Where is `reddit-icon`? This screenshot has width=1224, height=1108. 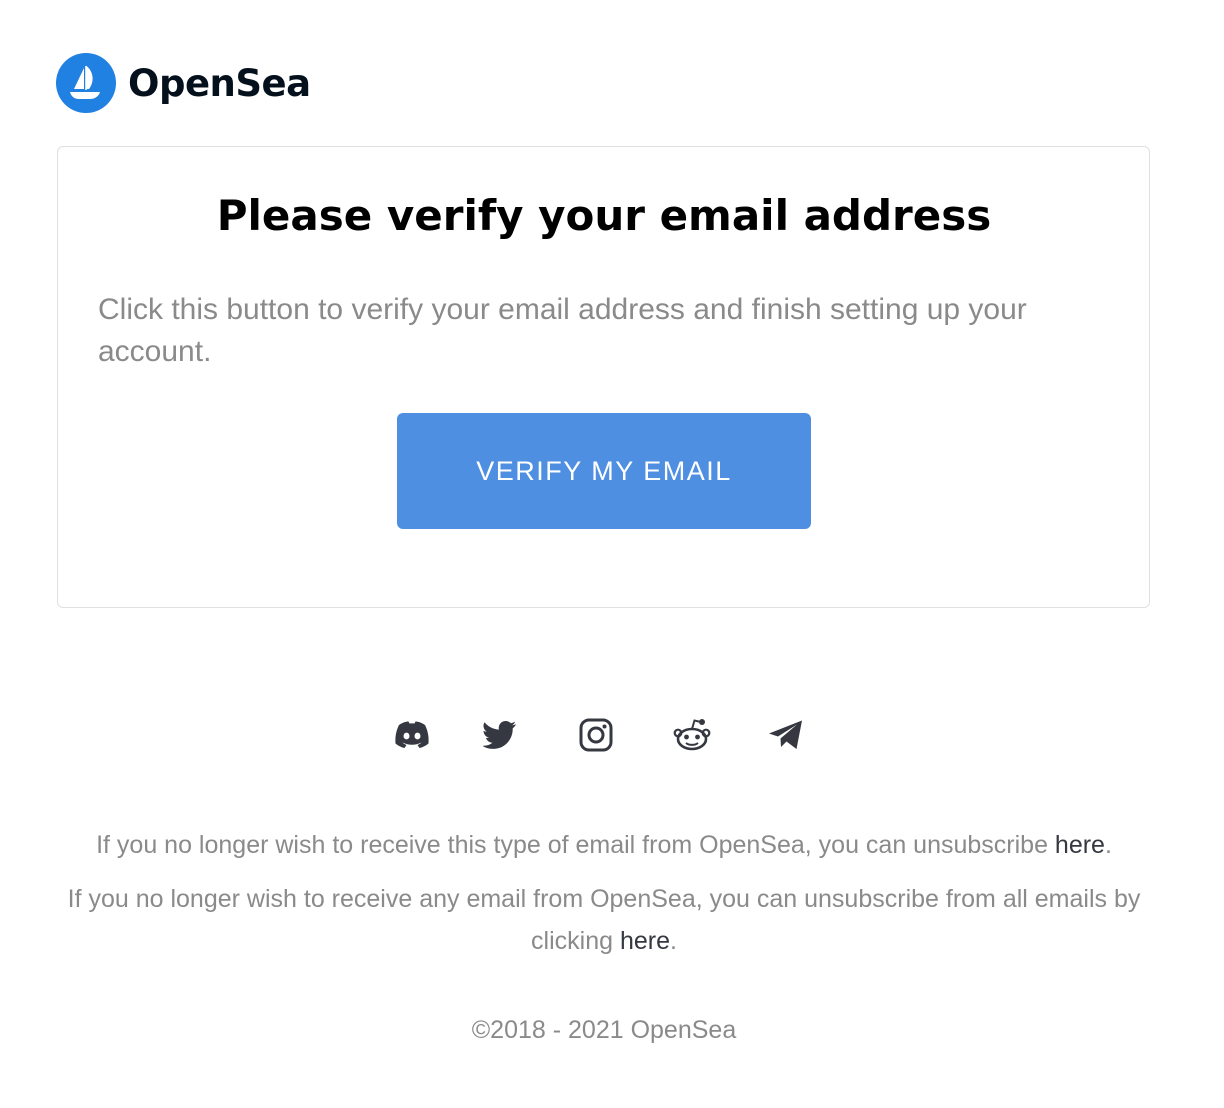 reddit-icon is located at coordinates (692, 735).